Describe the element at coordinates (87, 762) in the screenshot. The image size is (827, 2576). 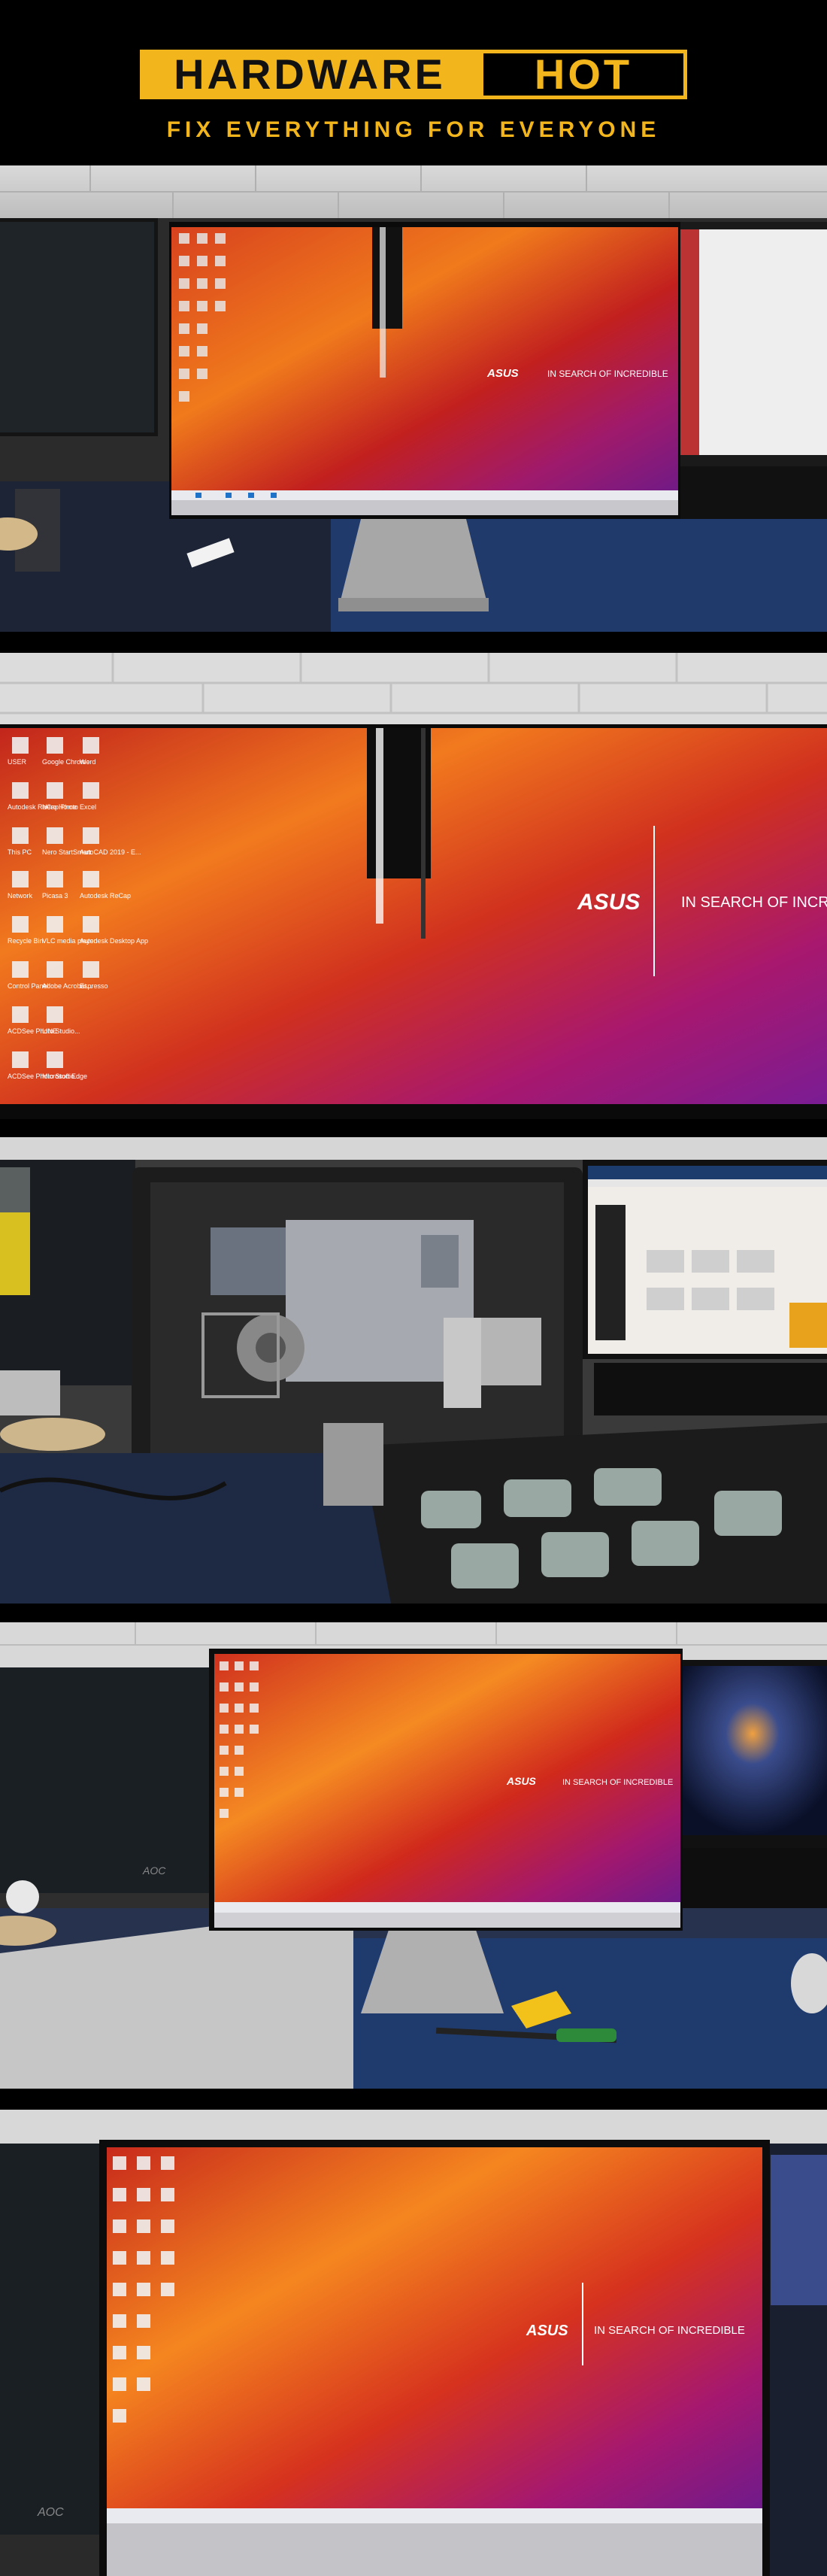
I see `desktop-icon-label: Word` at that location.